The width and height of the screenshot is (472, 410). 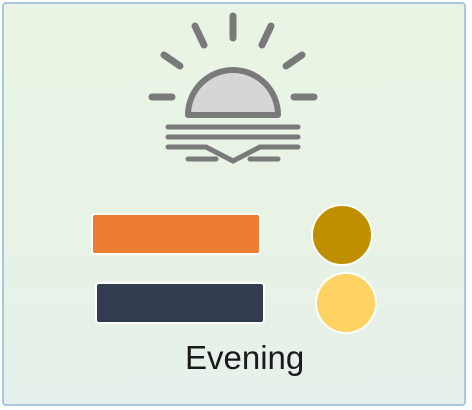 What do you see at coordinates (180, 303) in the screenshot?
I see `color-swatch-bar-dark` at bounding box center [180, 303].